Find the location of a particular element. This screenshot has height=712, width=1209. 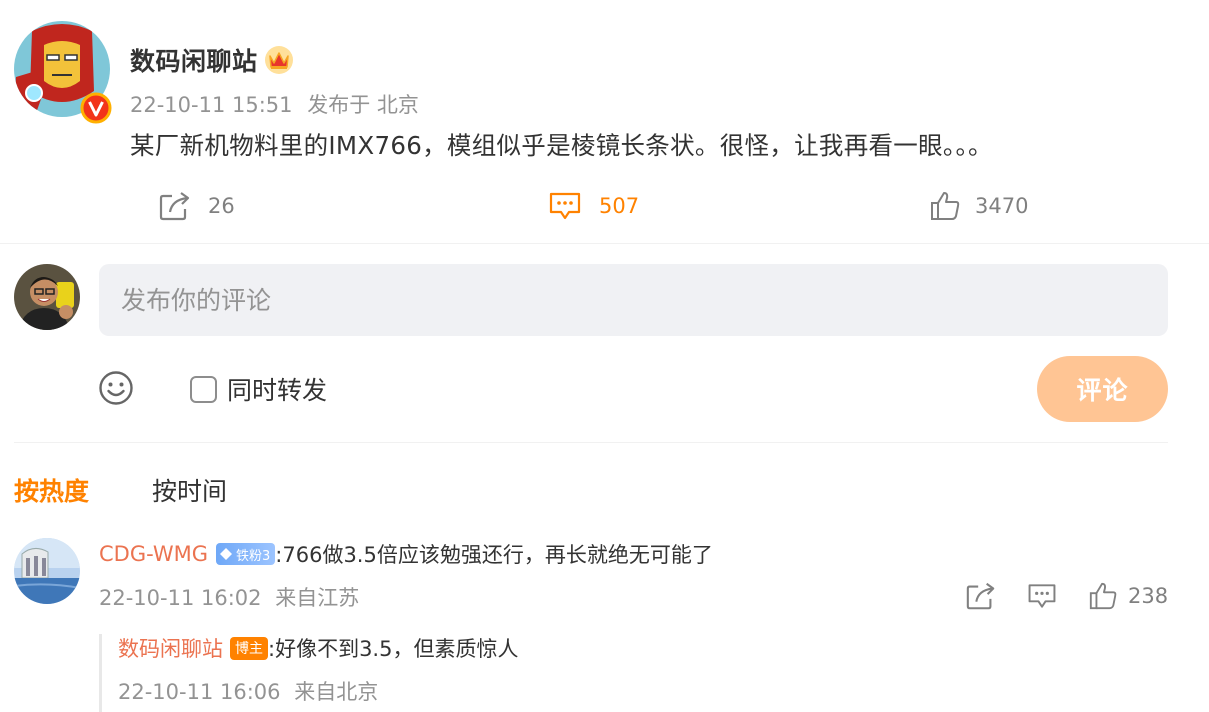

post-date: 22-10-11 15:51 is located at coordinates (211, 105).